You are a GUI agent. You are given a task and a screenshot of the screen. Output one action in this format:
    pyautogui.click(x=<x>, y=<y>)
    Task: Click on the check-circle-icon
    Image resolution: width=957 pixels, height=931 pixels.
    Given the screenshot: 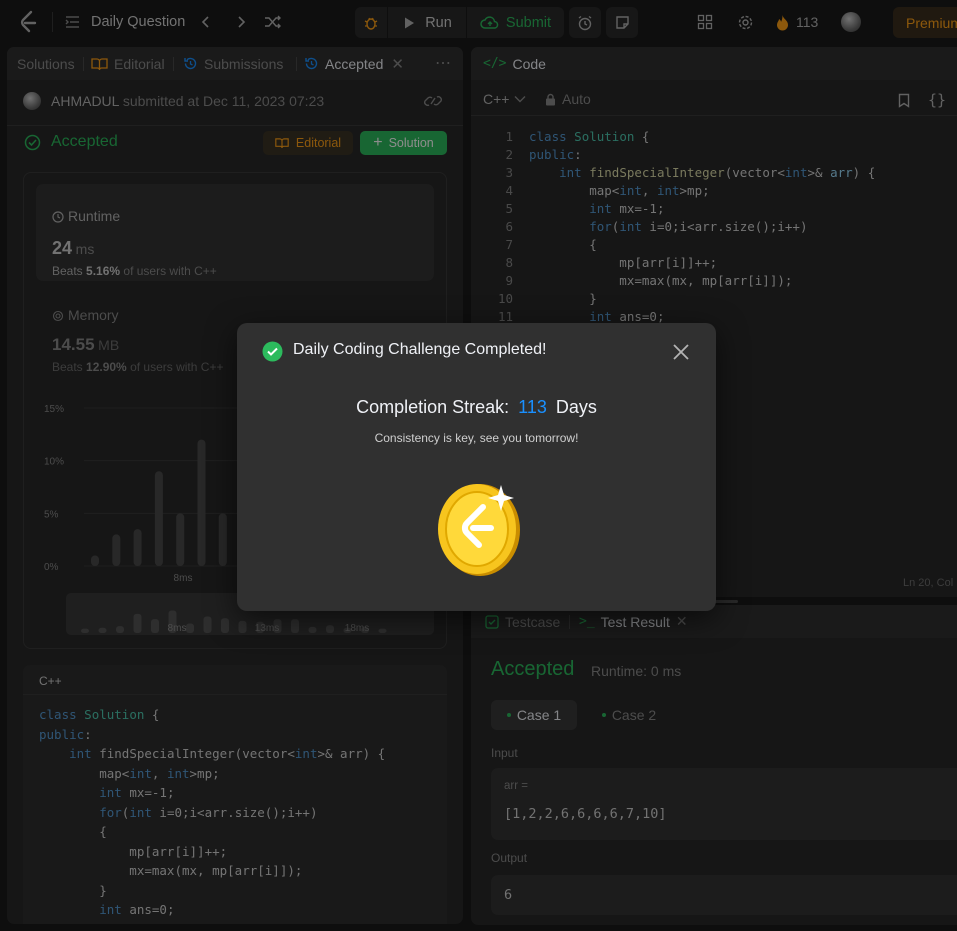 What is the action you would take?
    pyautogui.click(x=272, y=351)
    